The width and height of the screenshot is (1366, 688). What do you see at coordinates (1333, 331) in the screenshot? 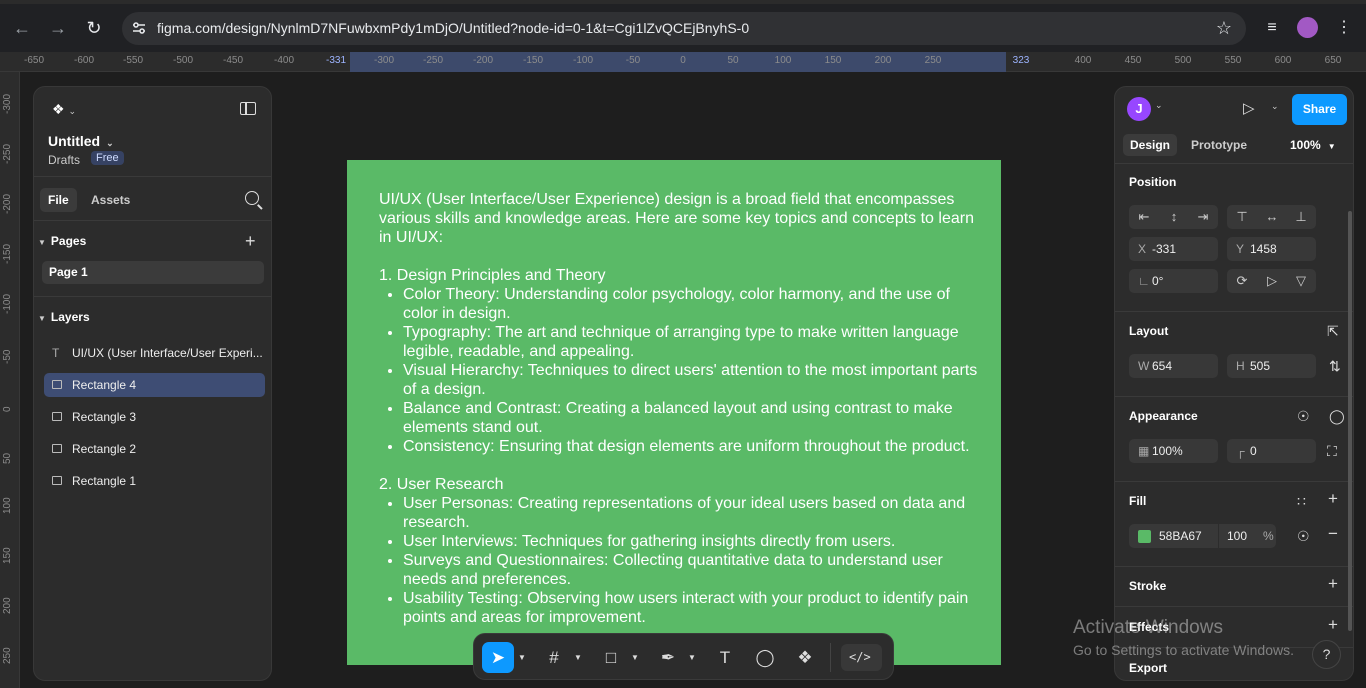
I see `collapse-layout-icon: ⇱` at bounding box center [1333, 331].